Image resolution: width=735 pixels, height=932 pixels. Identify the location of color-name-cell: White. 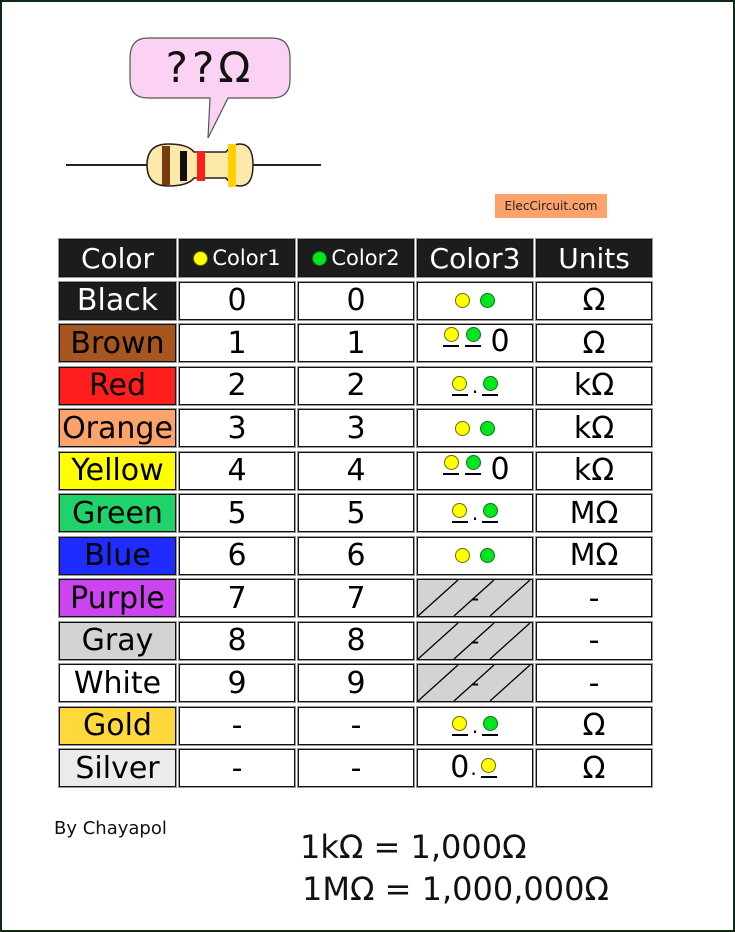
(117, 683).